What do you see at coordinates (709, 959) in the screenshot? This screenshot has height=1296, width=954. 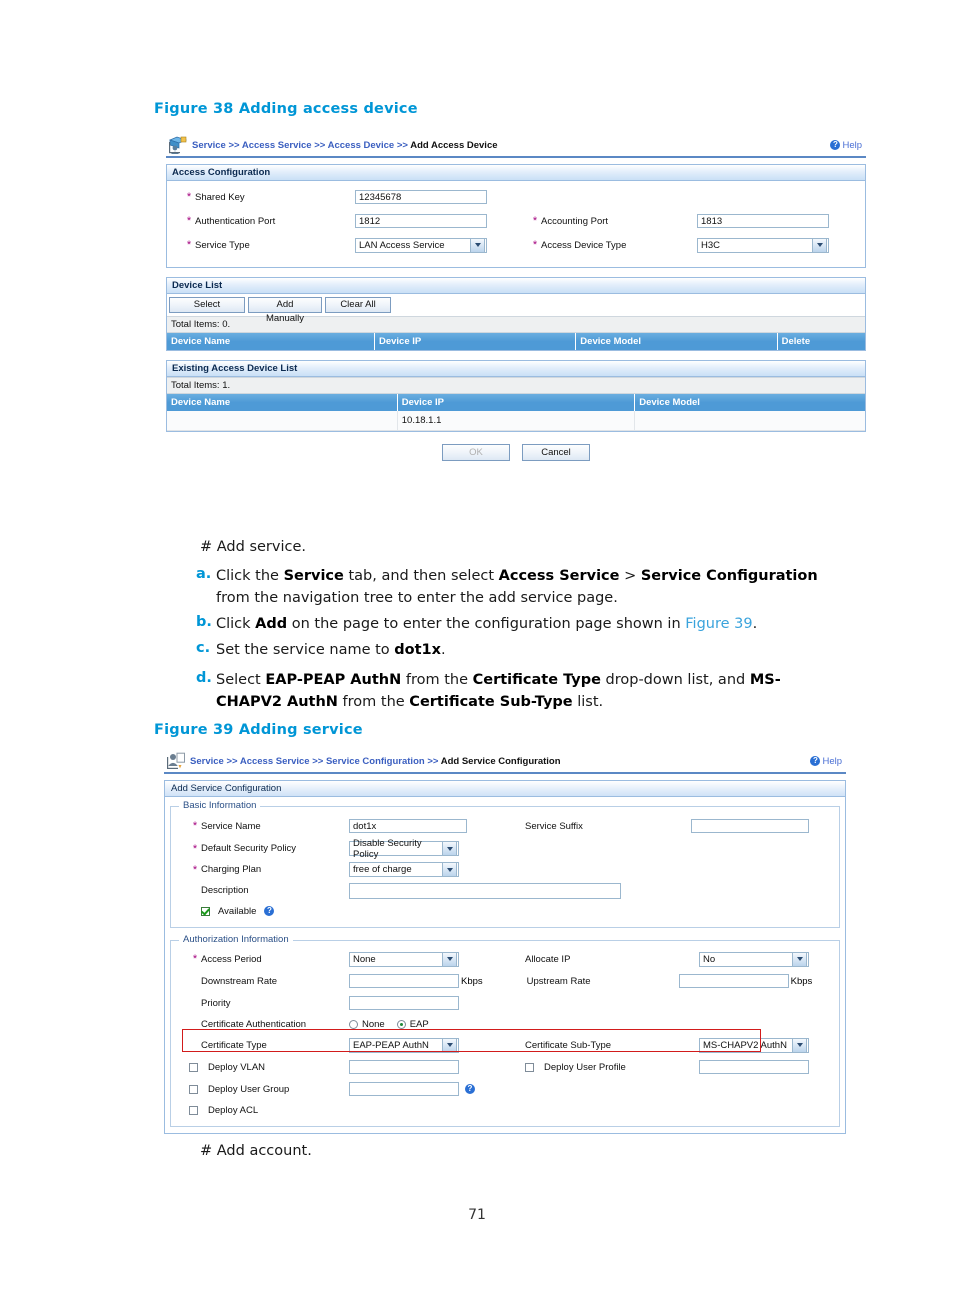 I see `allocate-ip-value: No` at bounding box center [709, 959].